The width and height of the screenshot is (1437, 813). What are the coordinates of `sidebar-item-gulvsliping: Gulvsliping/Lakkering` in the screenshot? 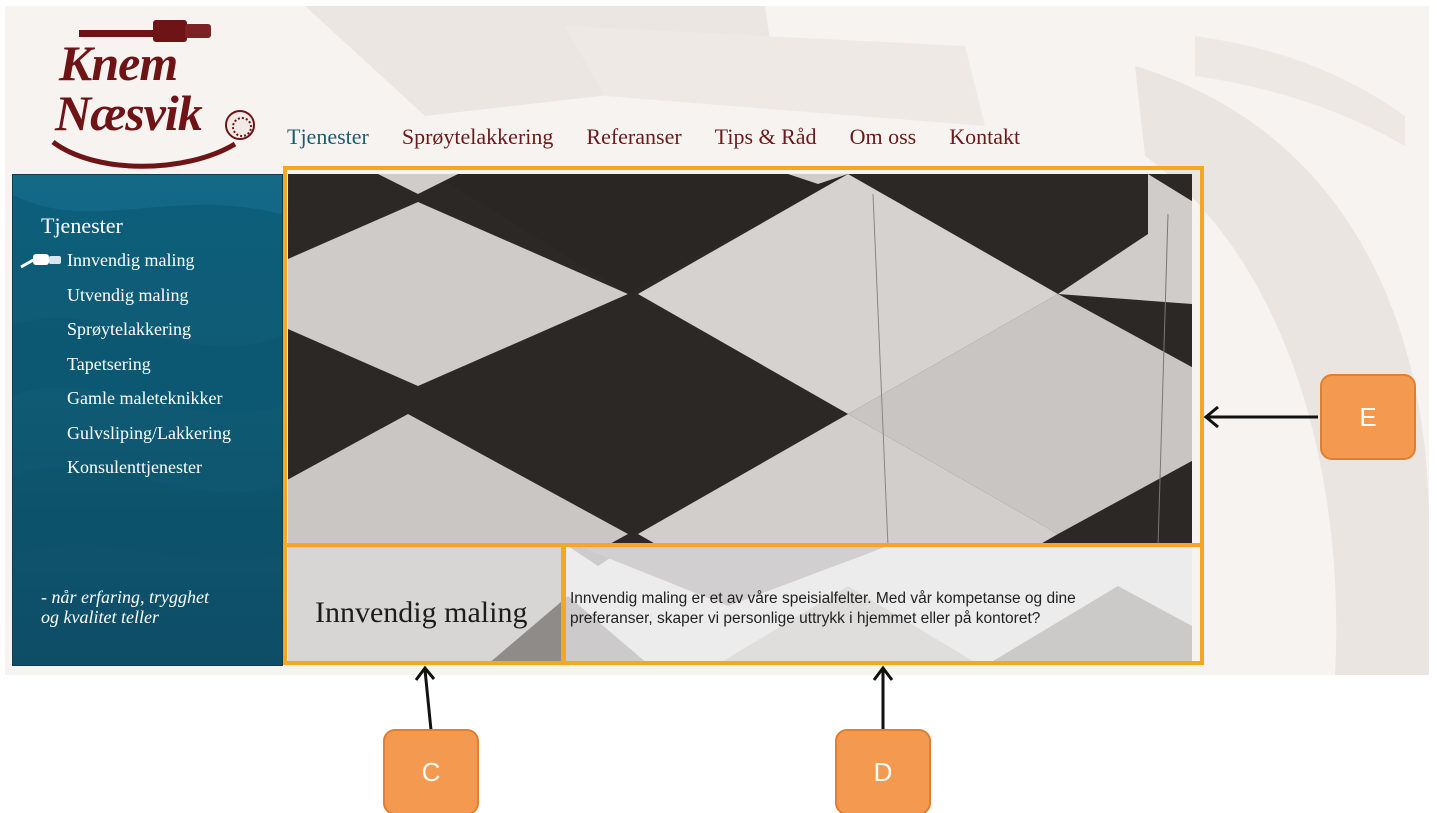 It's located at (149, 439).